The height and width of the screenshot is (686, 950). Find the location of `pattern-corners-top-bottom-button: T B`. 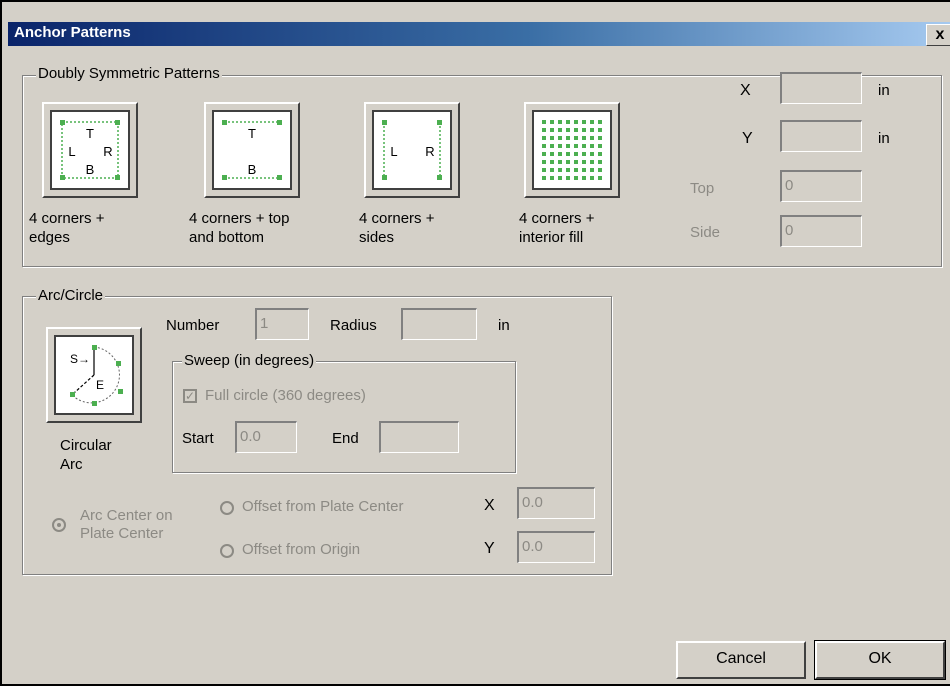

pattern-corners-top-bottom-button: T B is located at coordinates (252, 150).